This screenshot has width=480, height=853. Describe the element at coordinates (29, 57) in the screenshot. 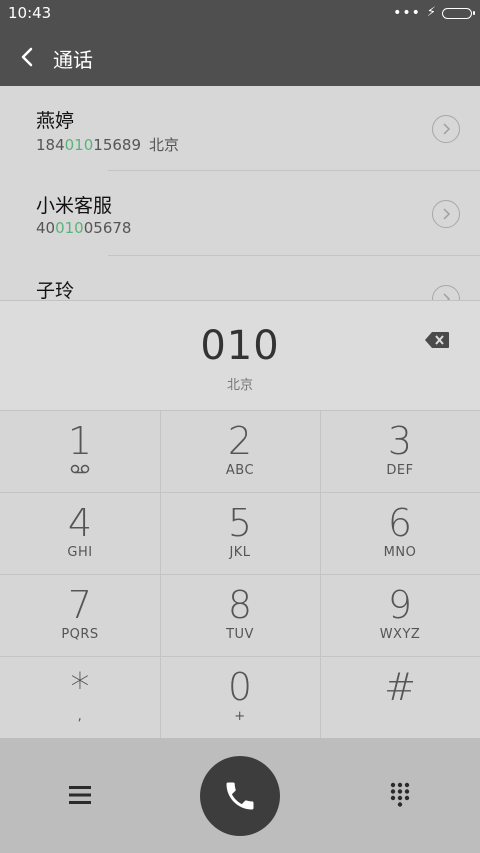

I see `back-arrow-icon` at that location.